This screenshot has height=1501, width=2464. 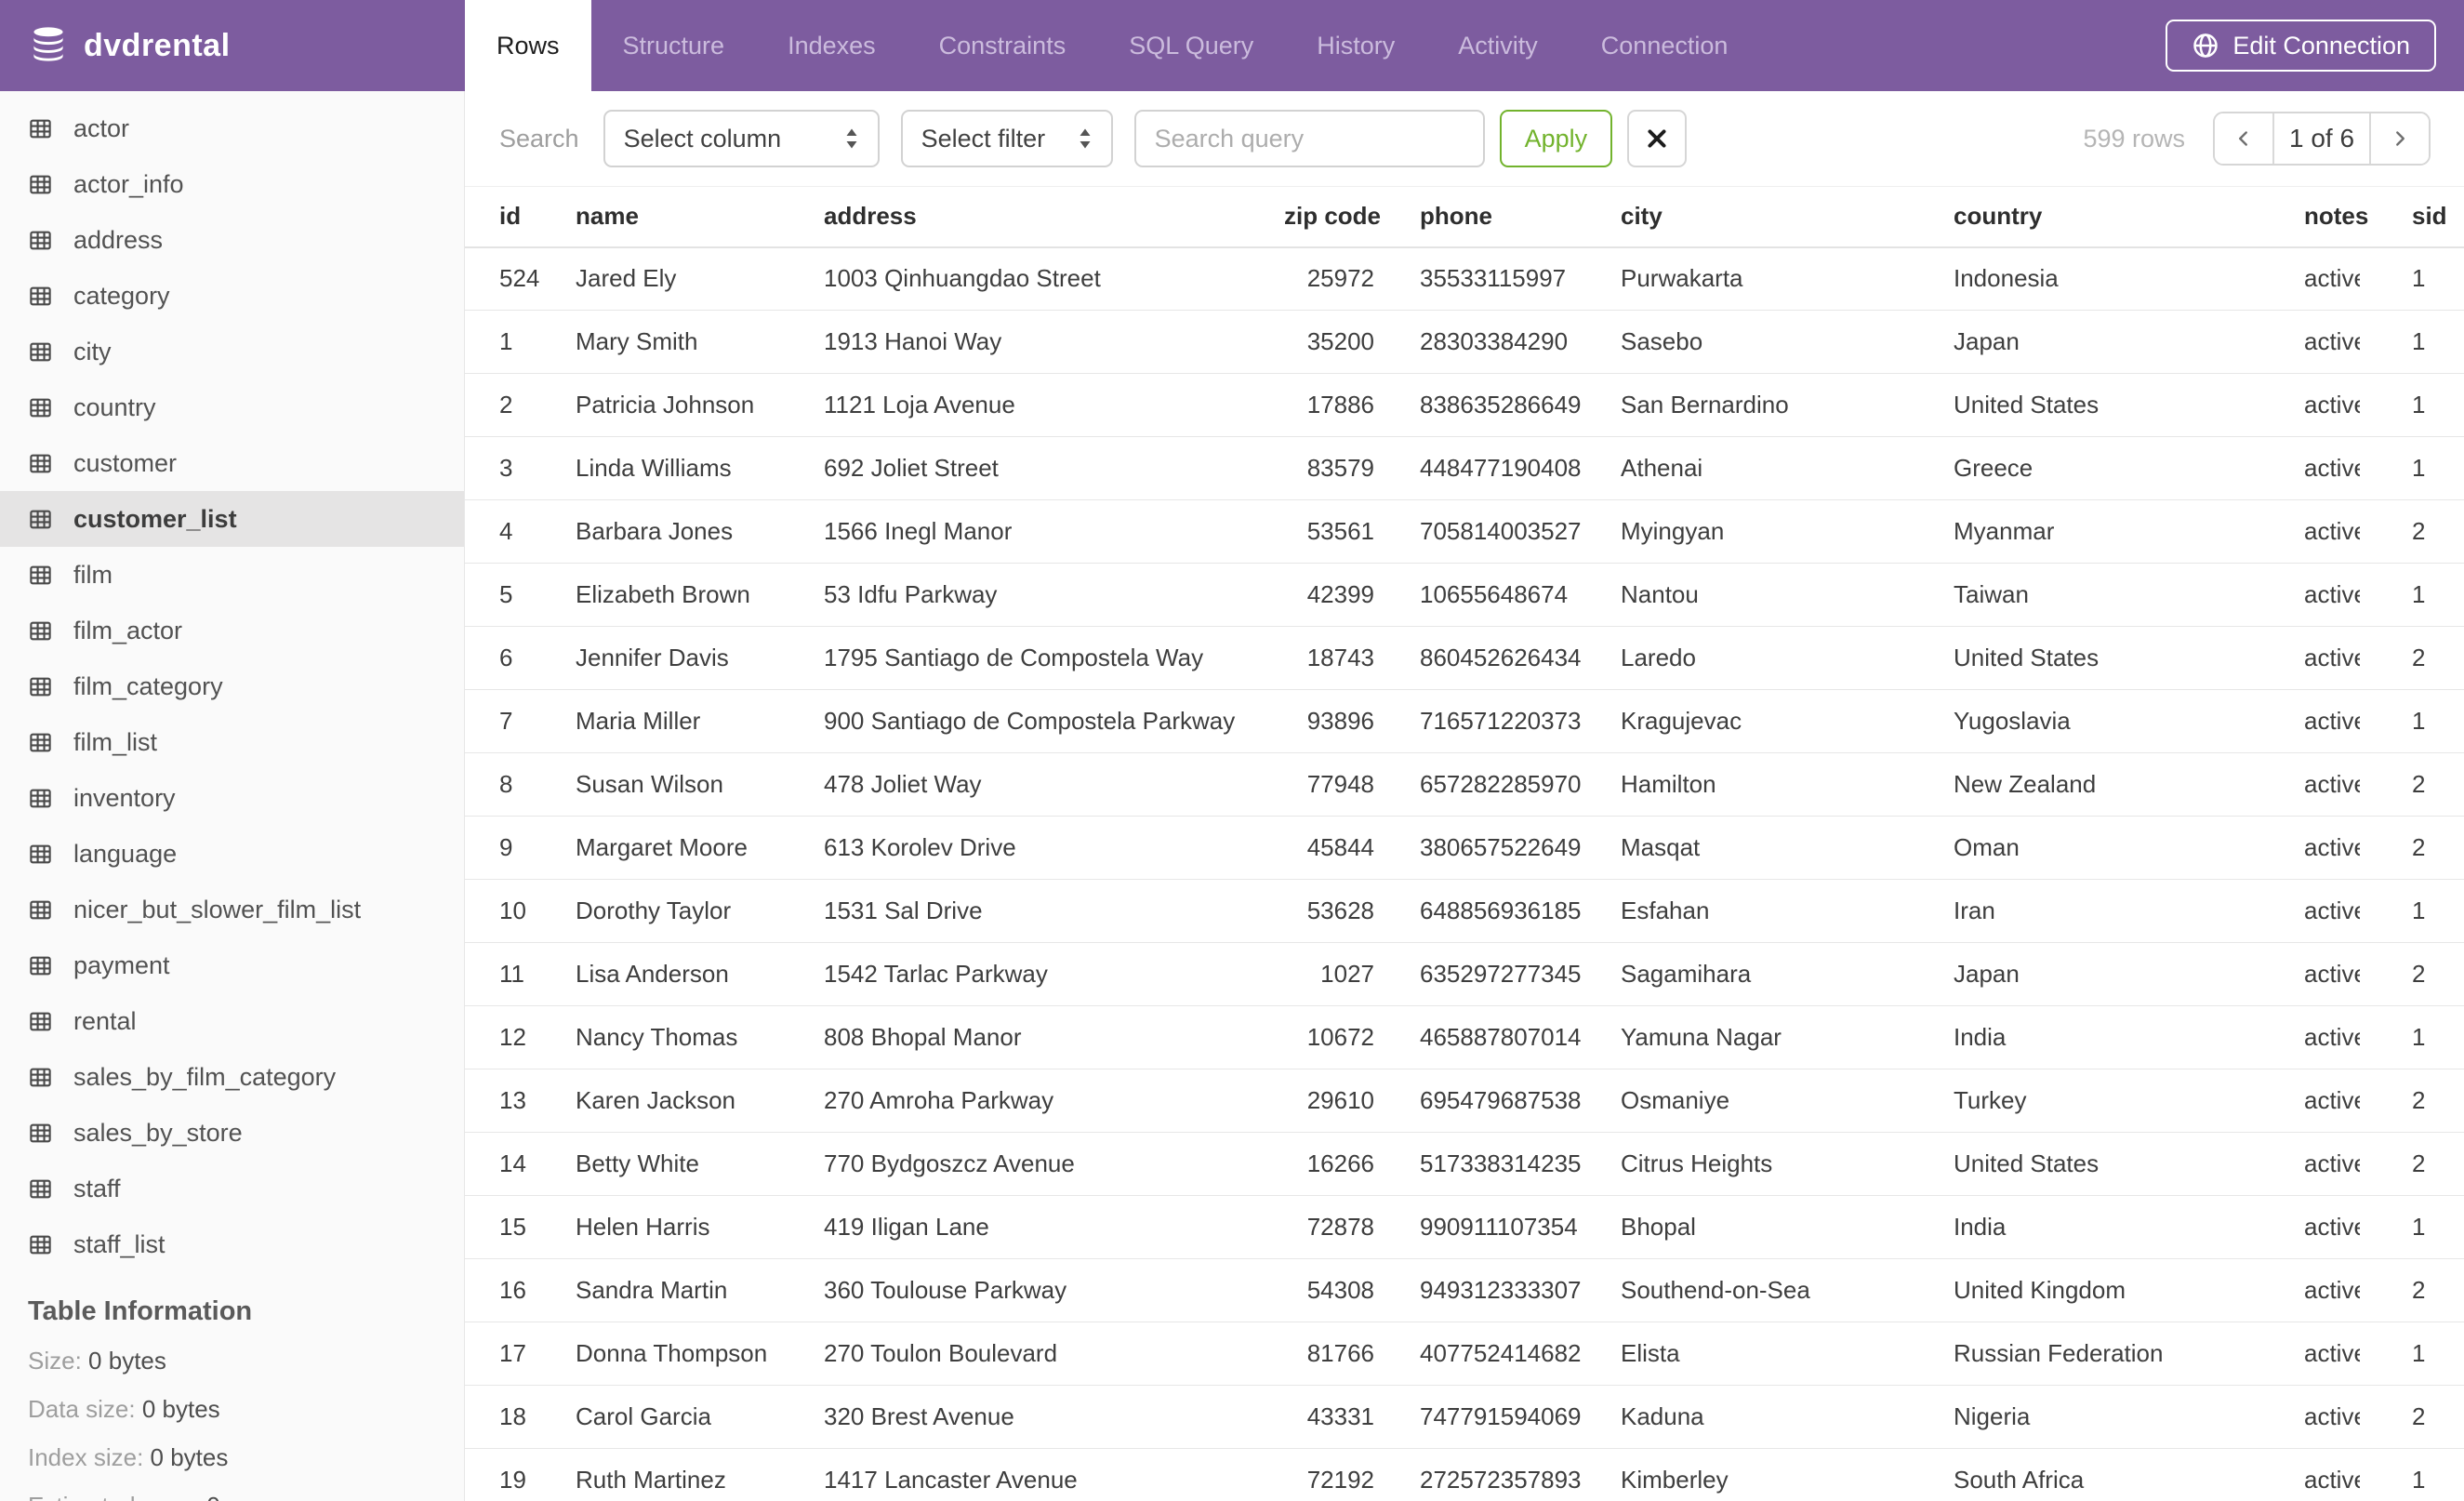 What do you see at coordinates (700, 405) in the screenshot?
I see `cell-name: Patricia Johnson` at bounding box center [700, 405].